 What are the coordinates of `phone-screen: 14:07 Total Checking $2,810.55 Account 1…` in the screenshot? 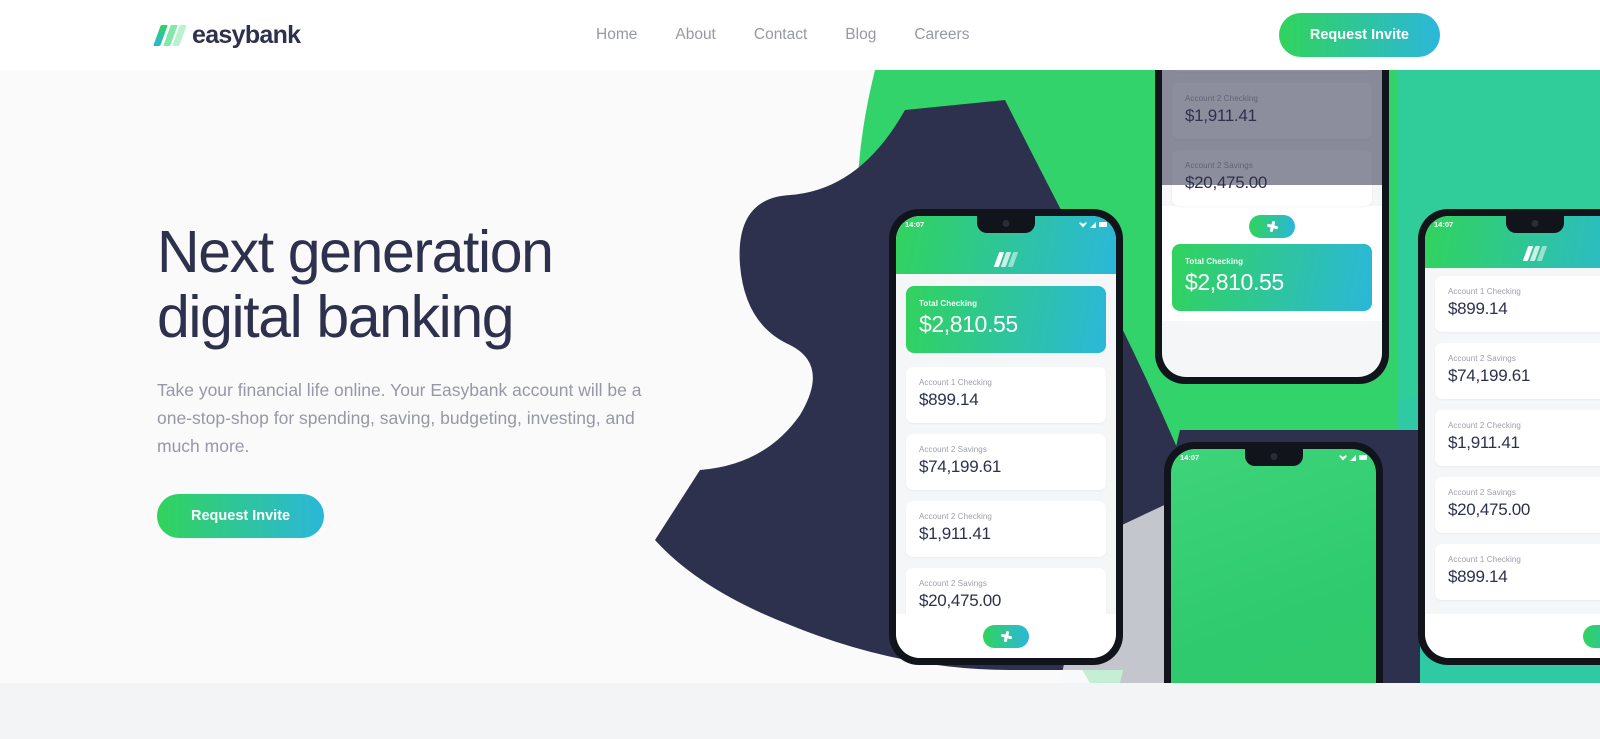 It's located at (1006, 437).